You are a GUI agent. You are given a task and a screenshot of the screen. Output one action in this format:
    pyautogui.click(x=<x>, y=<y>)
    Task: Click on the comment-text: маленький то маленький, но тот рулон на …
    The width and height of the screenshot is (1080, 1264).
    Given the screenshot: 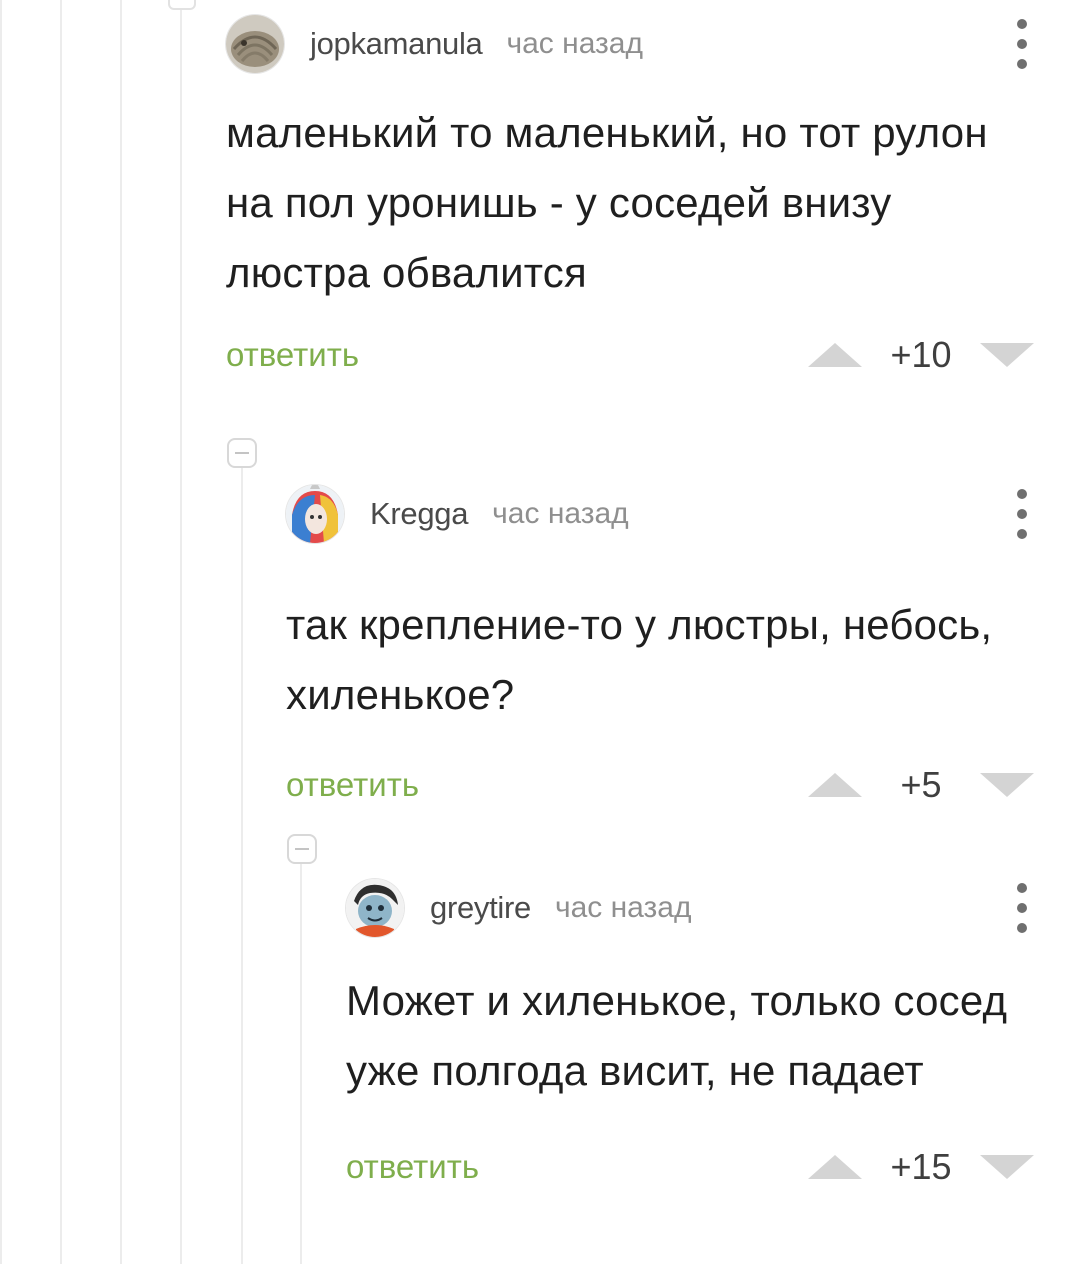 What is the action you would take?
    pyautogui.click(x=607, y=202)
    